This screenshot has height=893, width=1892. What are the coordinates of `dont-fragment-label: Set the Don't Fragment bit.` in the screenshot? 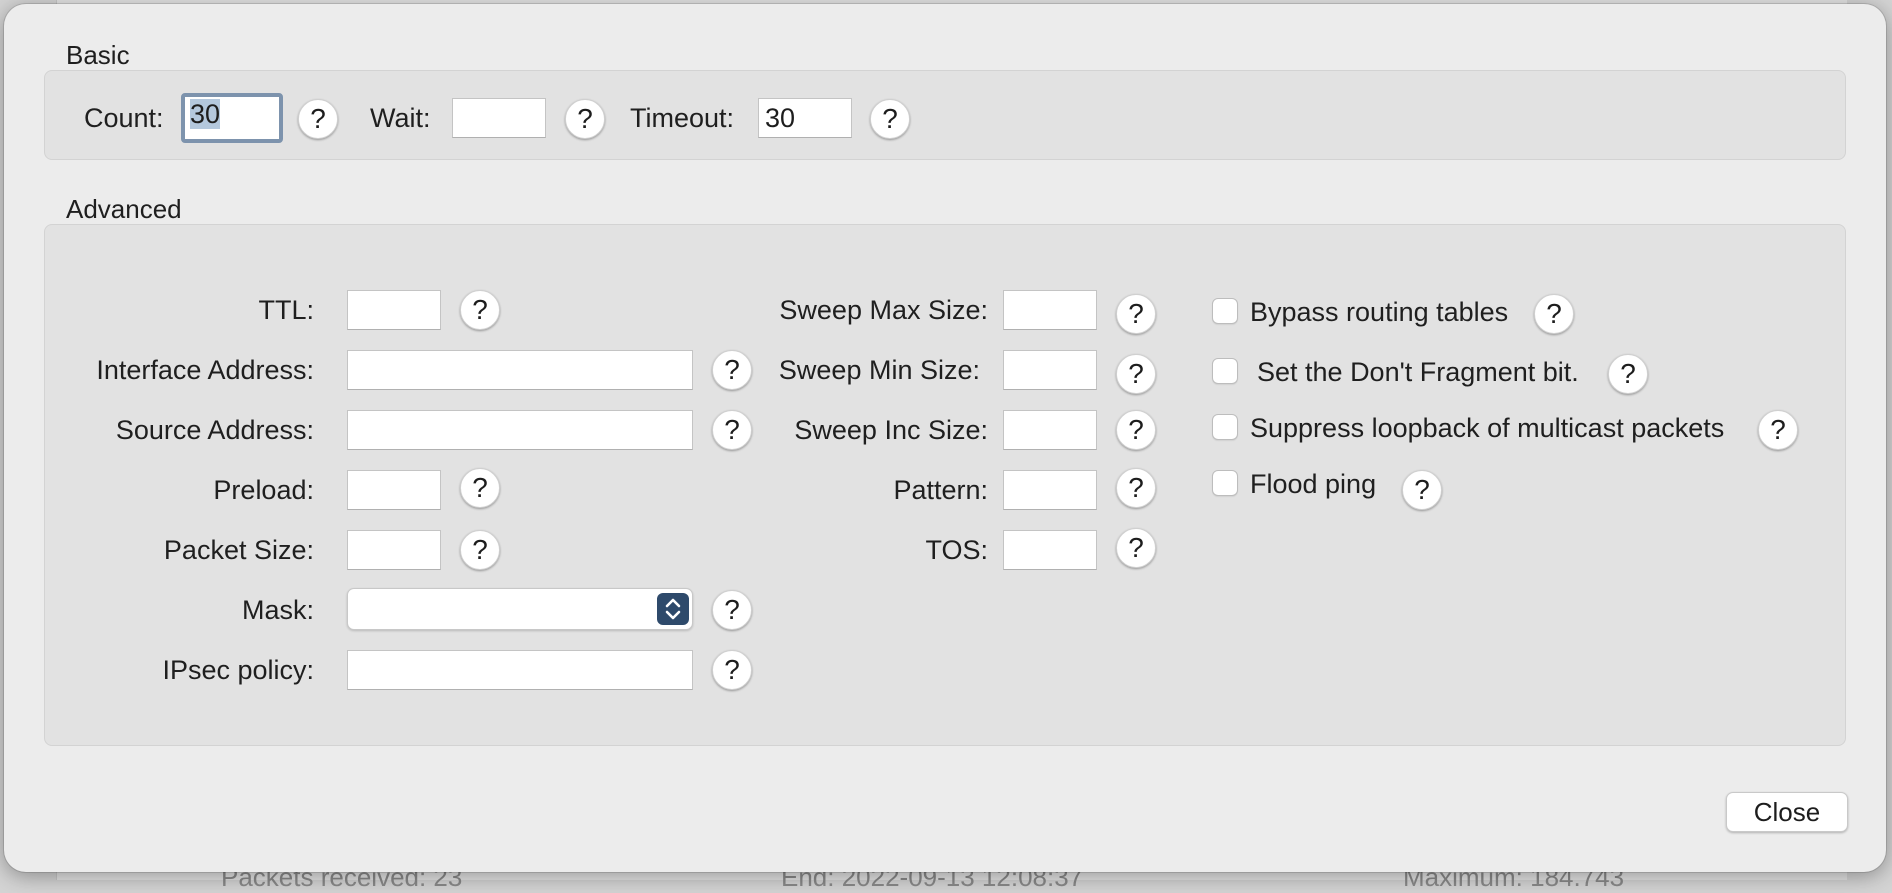 It's located at (1418, 372).